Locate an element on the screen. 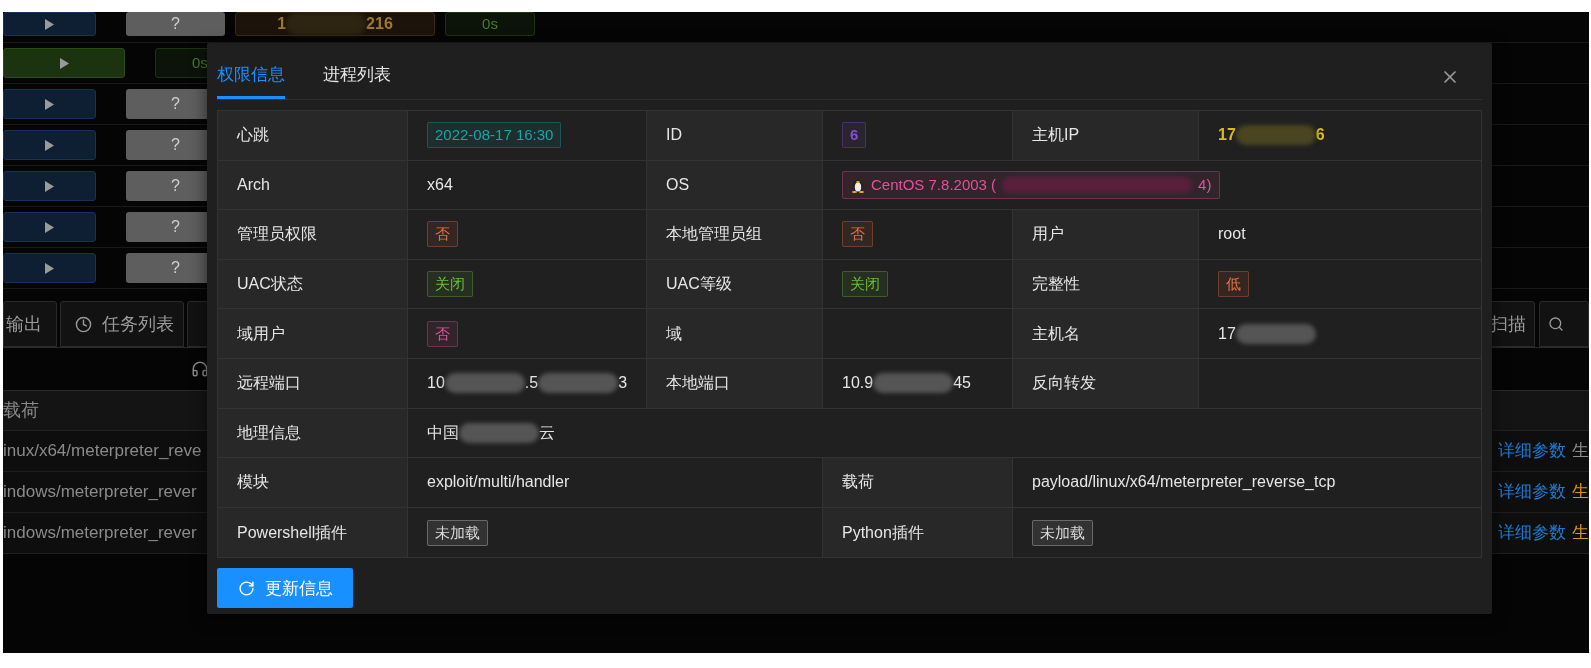 The image size is (1591, 668). field-label: UAC状态 is located at coordinates (313, 284).